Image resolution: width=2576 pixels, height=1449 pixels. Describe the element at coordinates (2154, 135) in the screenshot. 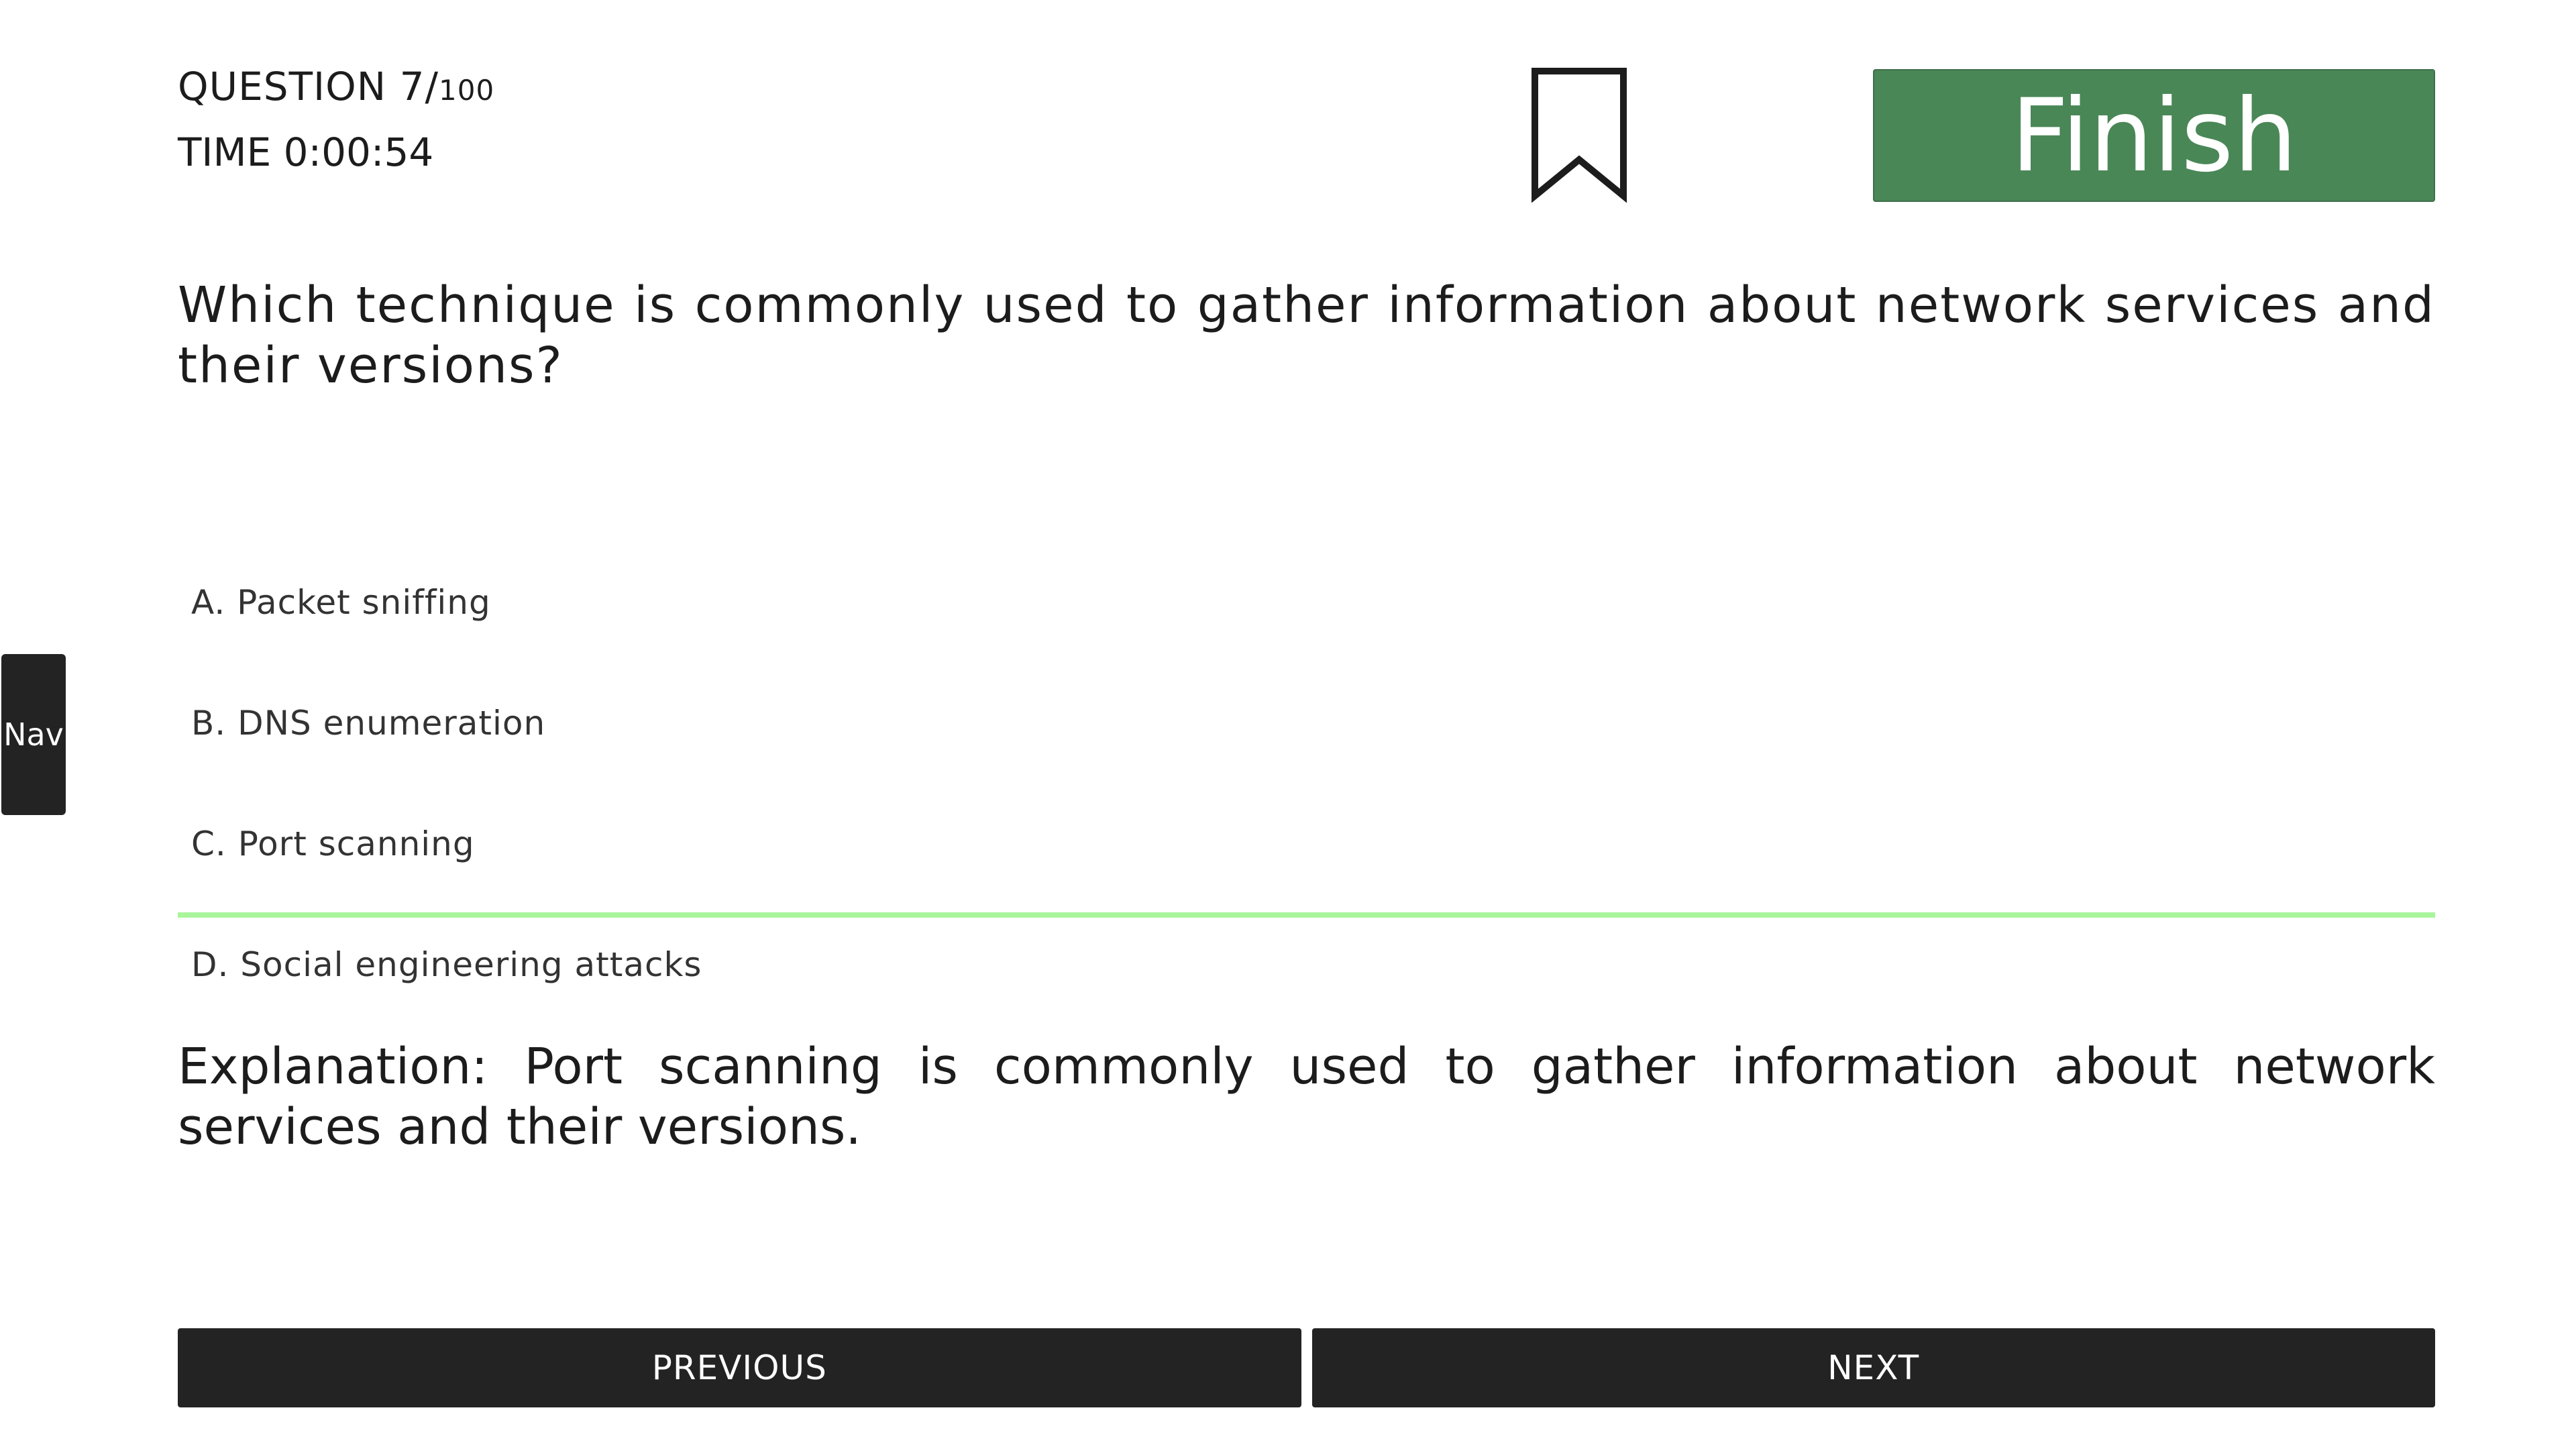

I see `finish-button: Finish` at that location.